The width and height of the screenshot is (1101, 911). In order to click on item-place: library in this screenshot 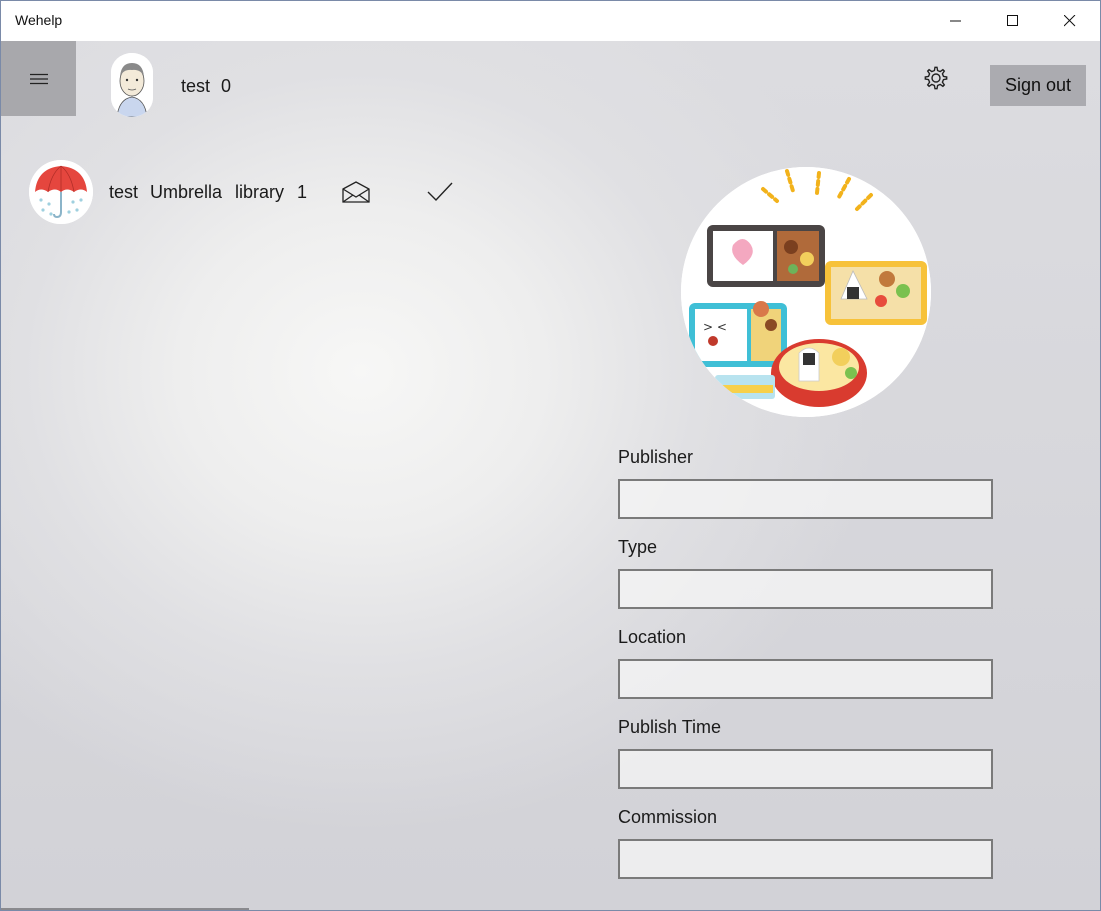, I will do `click(260, 192)`.